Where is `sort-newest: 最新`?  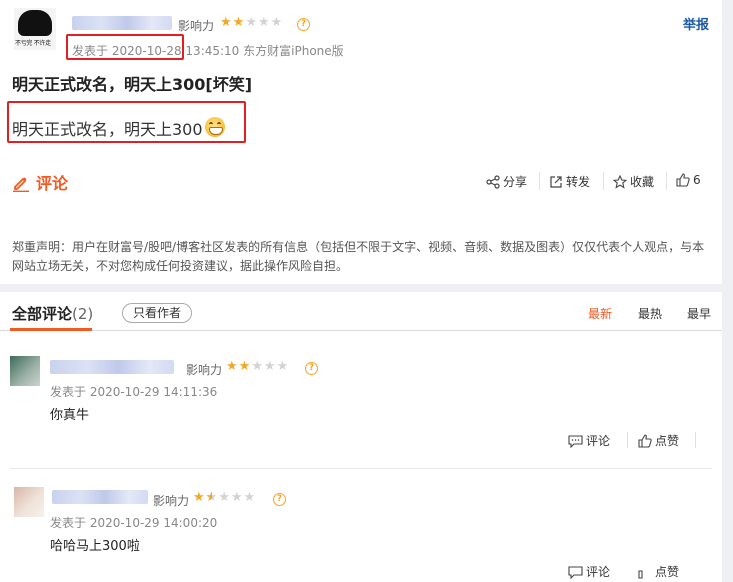 sort-newest: 最新 is located at coordinates (600, 313).